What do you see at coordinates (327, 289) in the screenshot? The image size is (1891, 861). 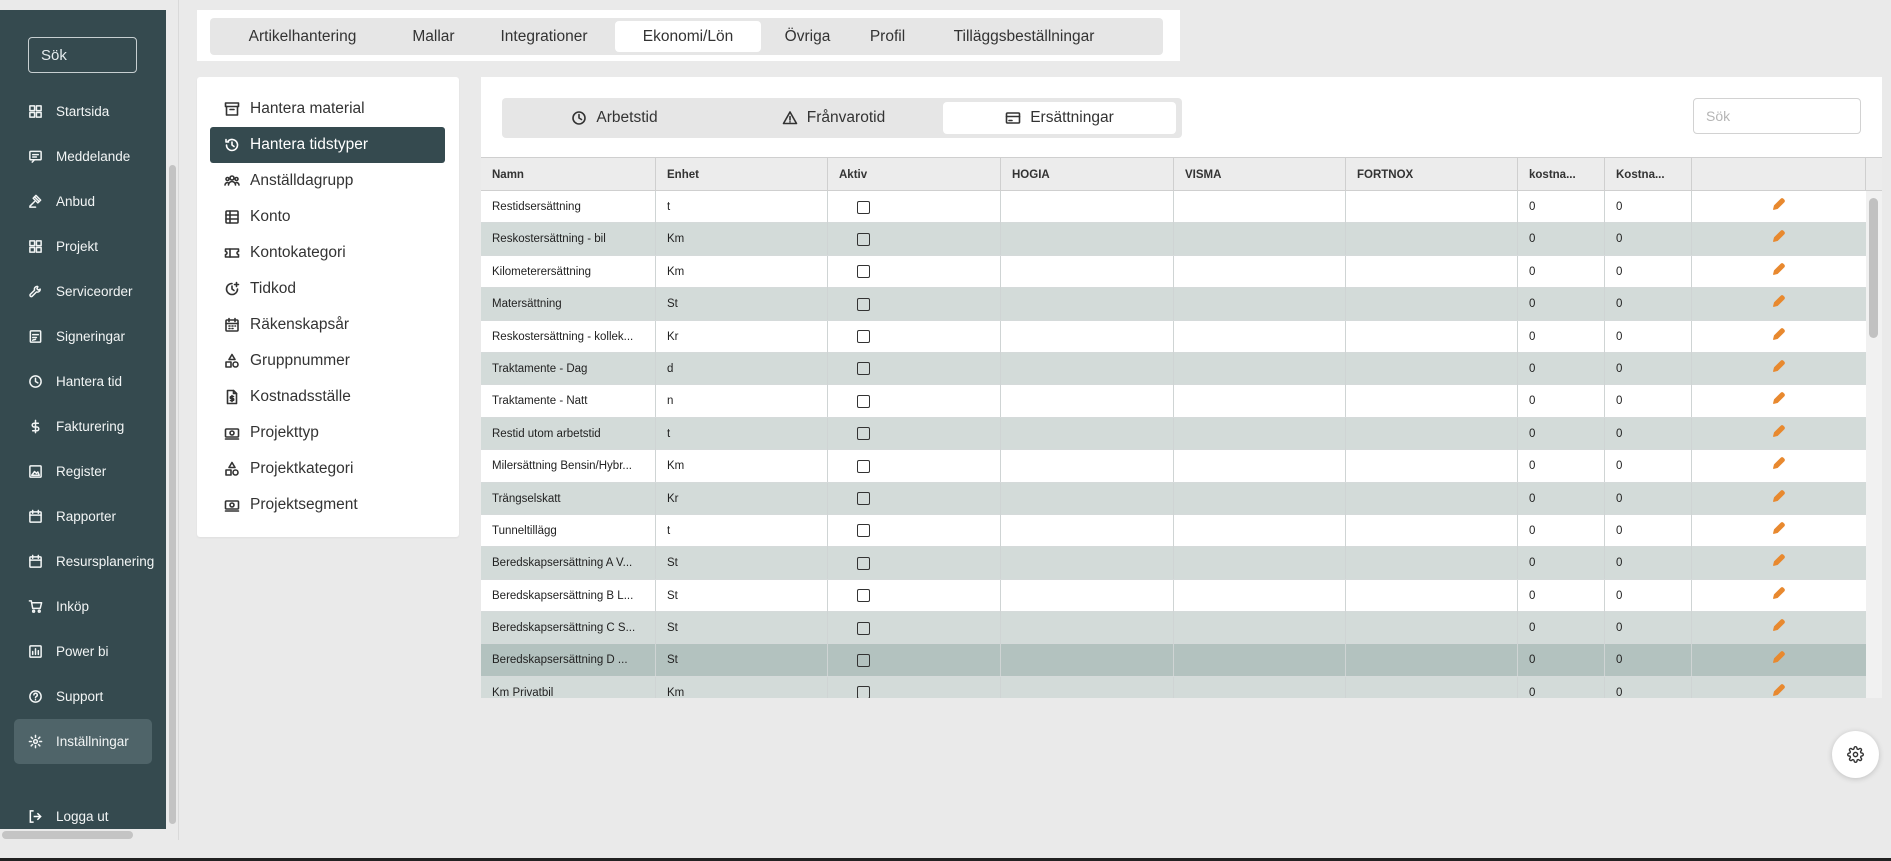 I see `settings-menu-item-5: Tidkod` at bounding box center [327, 289].